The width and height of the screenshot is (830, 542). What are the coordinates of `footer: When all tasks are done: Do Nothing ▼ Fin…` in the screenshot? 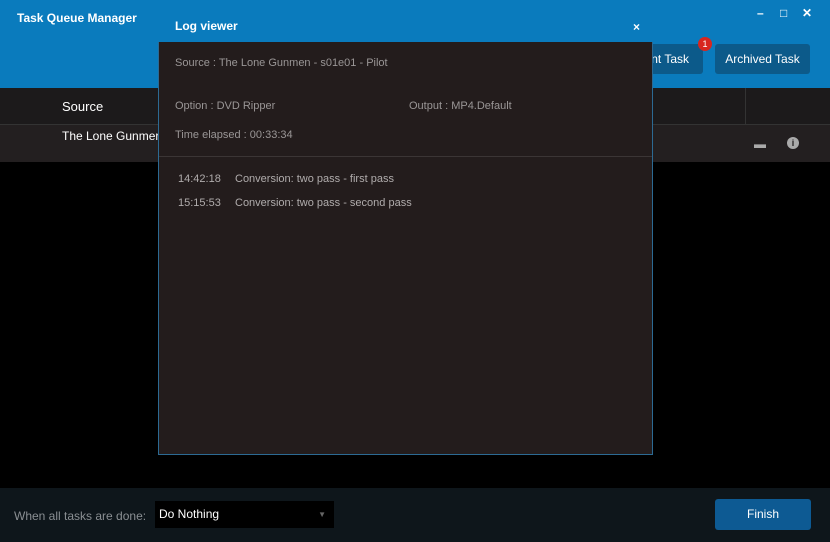 It's located at (415, 515).